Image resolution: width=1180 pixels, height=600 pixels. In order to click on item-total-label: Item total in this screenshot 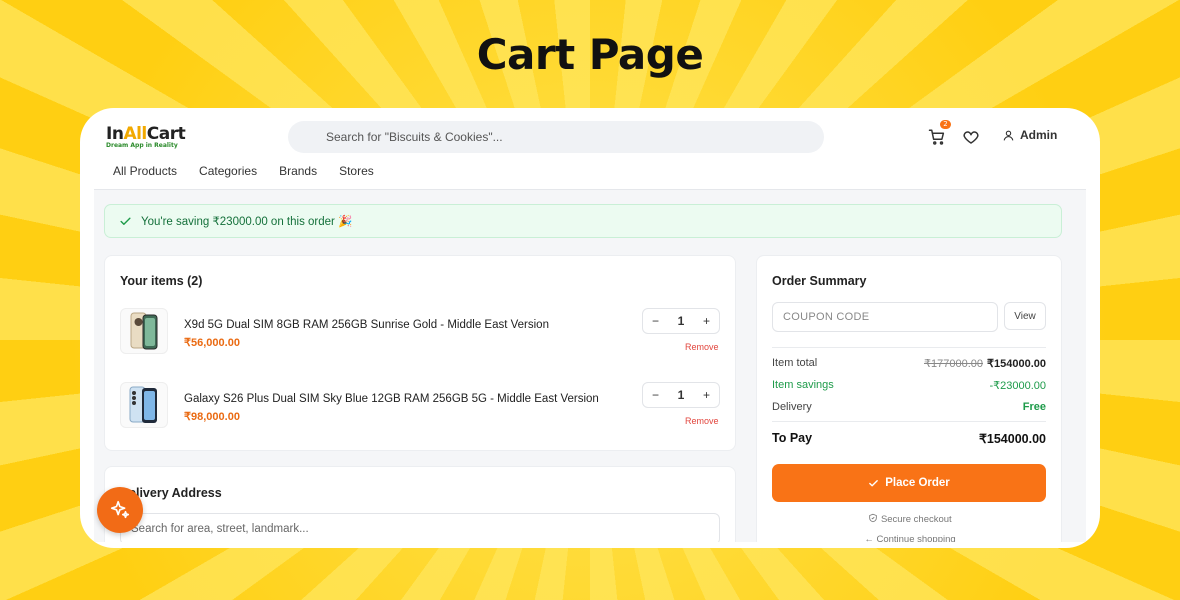, I will do `click(795, 363)`.